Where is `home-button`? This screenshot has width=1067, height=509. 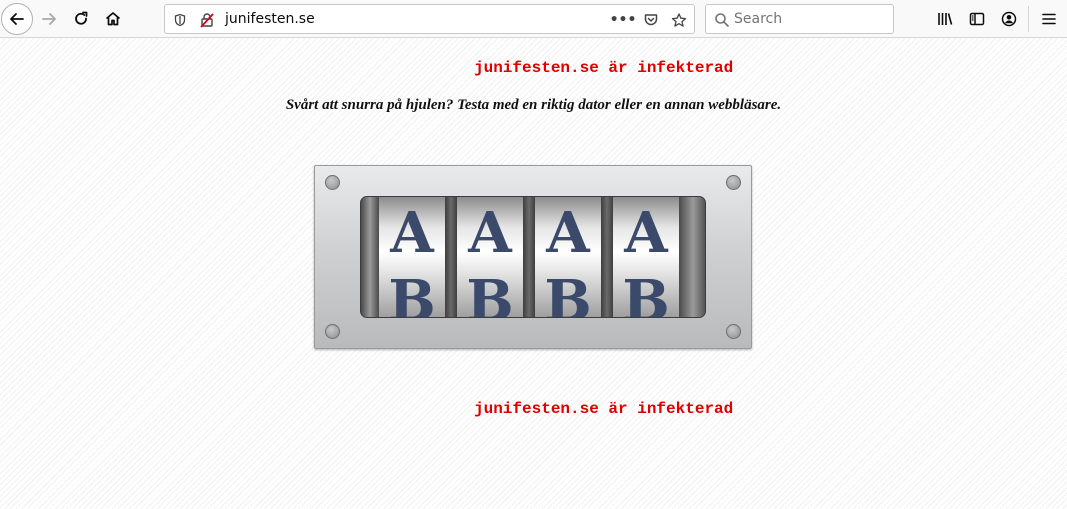 home-button is located at coordinates (113, 19).